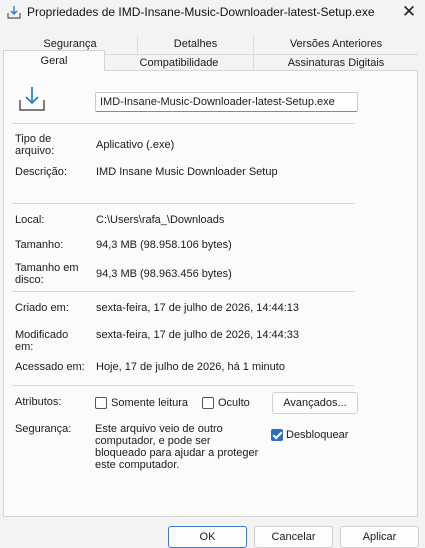 This screenshot has height=548, width=425. I want to click on tab-compatibilidade: Compatibilidade, so click(179, 62).